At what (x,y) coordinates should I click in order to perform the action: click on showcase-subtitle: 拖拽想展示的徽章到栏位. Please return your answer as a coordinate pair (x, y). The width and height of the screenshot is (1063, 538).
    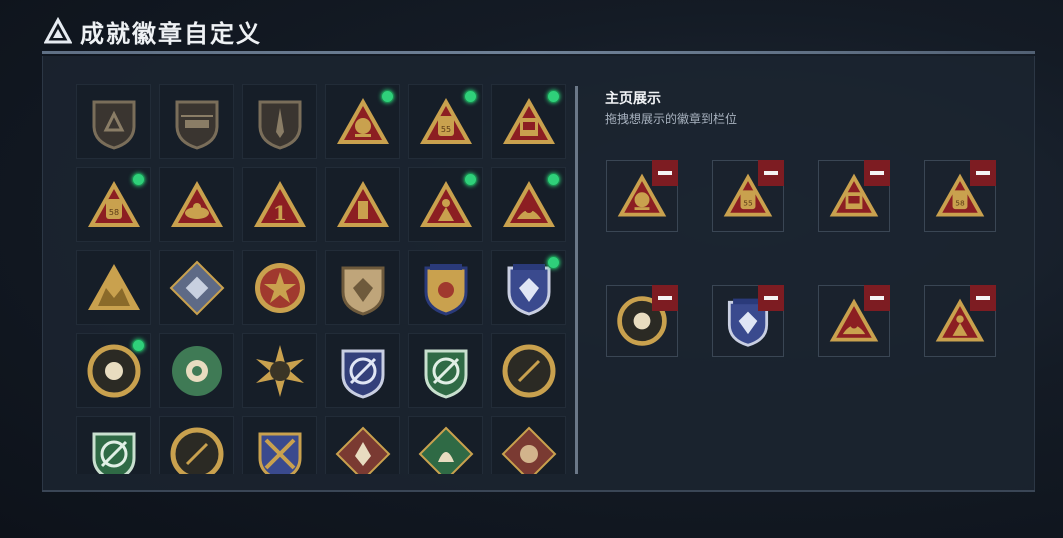
    Looking at the image, I should click on (671, 119).